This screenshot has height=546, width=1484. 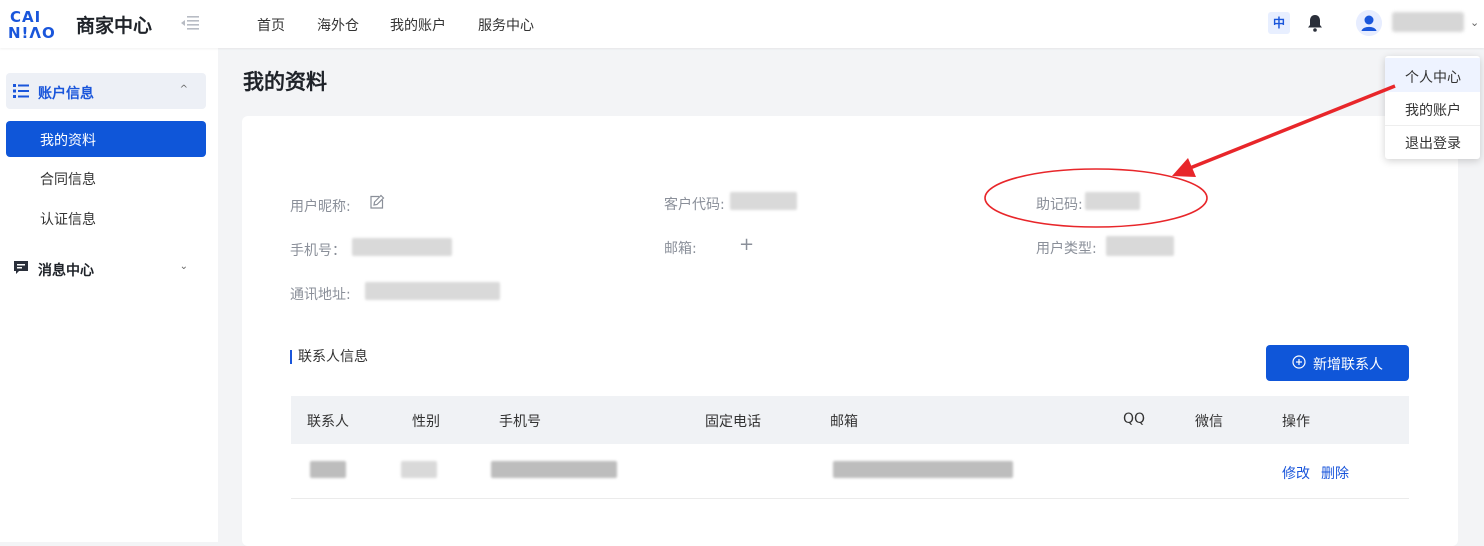 I want to click on logo-line-1: CAI, so click(x=26, y=17).